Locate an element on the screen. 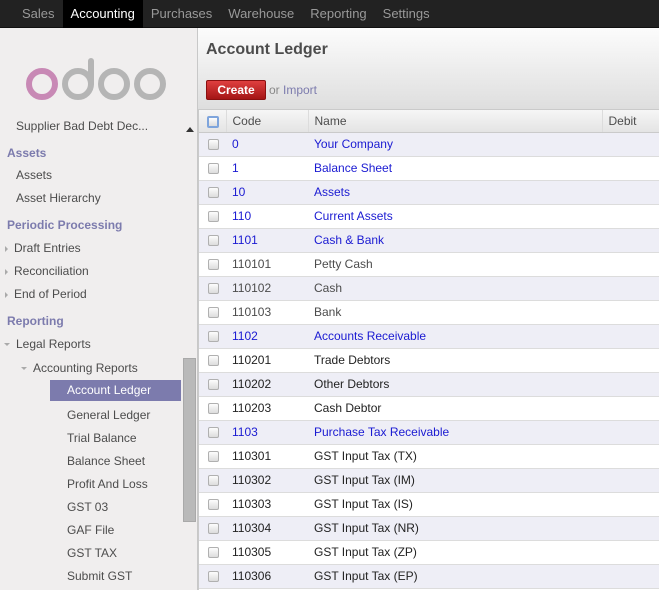  cell-code: 110201 is located at coordinates (267, 360).